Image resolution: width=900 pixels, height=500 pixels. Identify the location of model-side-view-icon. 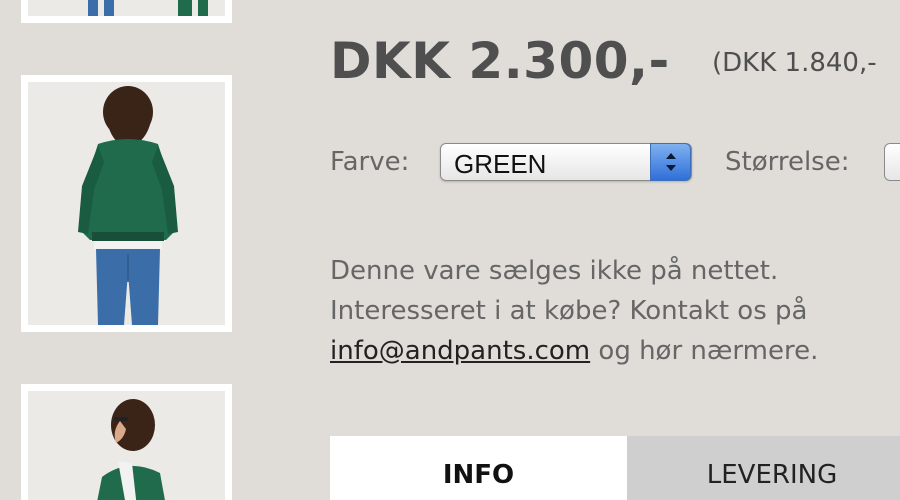
(126, 445).